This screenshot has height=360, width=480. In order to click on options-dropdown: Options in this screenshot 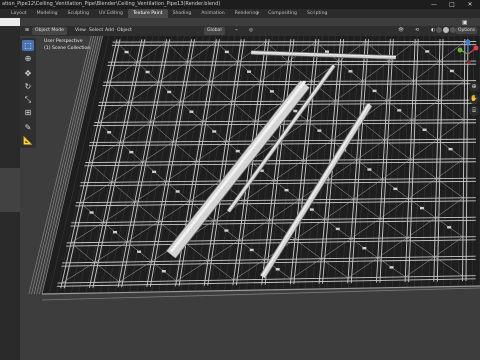, I will do `click(466, 30)`.